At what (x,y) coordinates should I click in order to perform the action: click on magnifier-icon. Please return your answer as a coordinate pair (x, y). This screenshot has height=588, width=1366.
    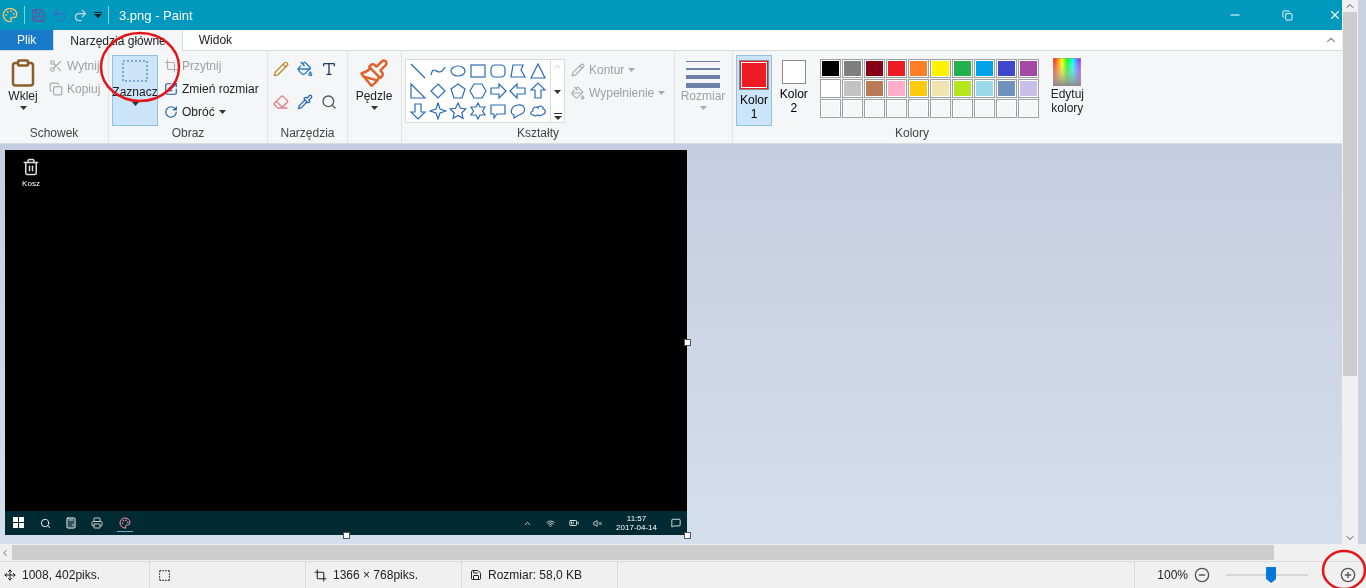
    Looking at the image, I should click on (328, 101).